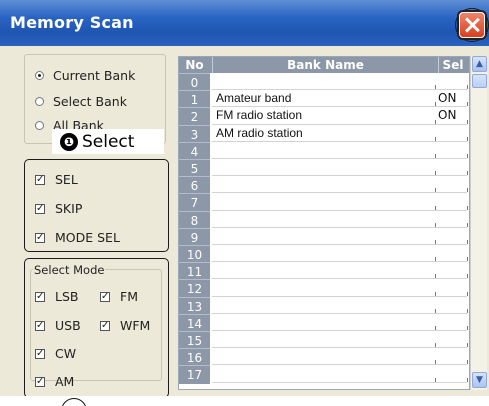 The width and height of the screenshot is (489, 406). I want to click on radio-current-bank: Current Bank, so click(85, 75).